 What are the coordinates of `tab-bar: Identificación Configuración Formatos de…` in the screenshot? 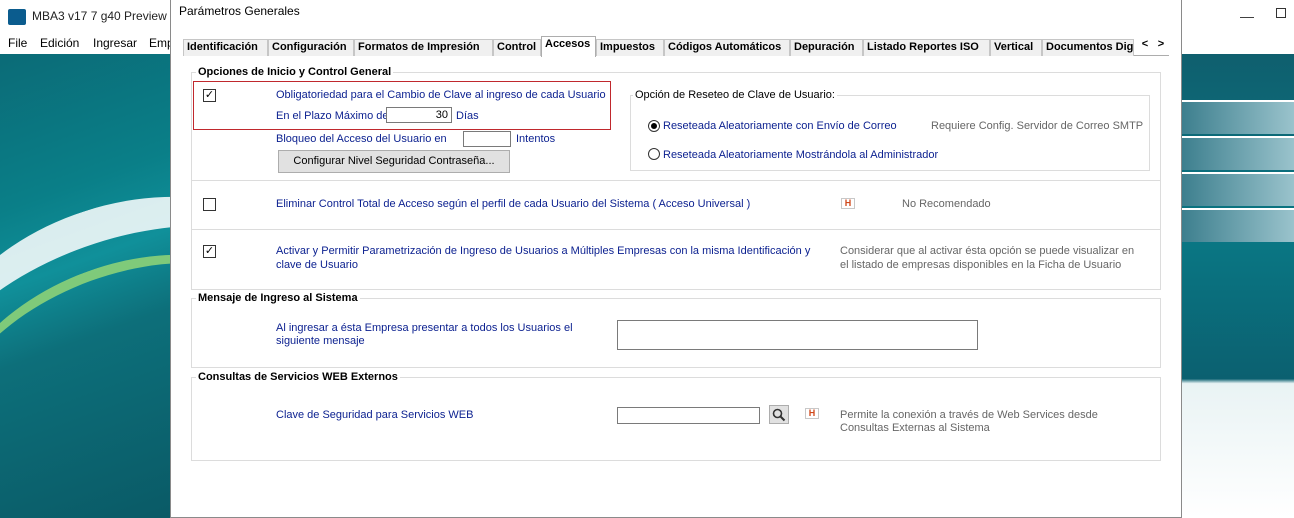 It's located at (676, 46).